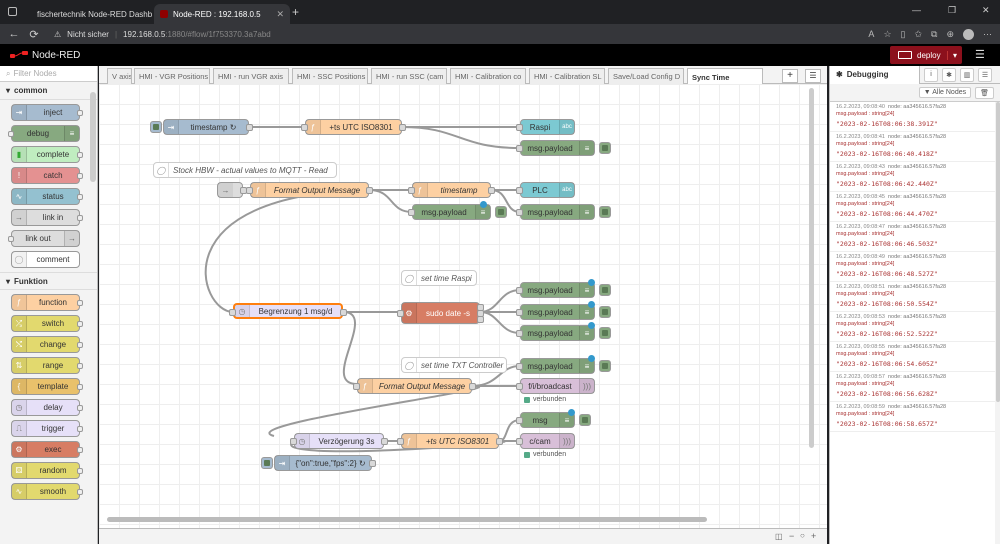  I want to click on message-value: "2023-02-16T08:06:56.628Z", so click(913, 394).